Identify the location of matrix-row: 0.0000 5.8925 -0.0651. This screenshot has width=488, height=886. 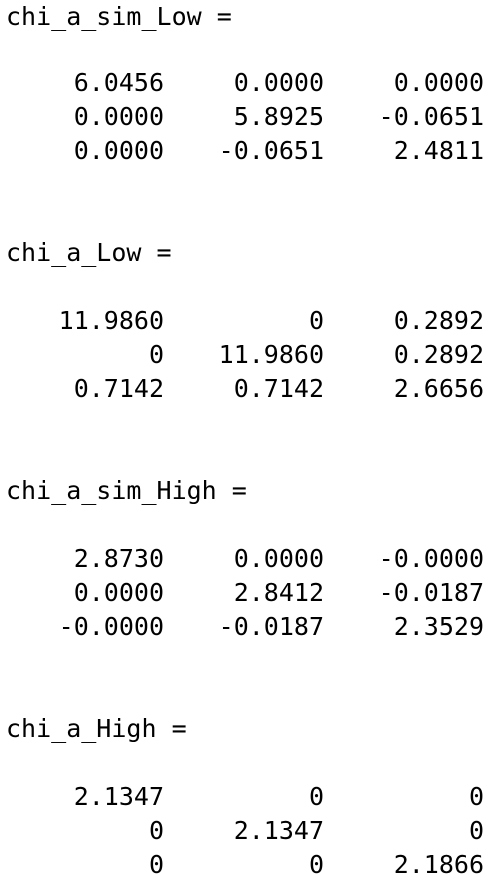
(244, 117).